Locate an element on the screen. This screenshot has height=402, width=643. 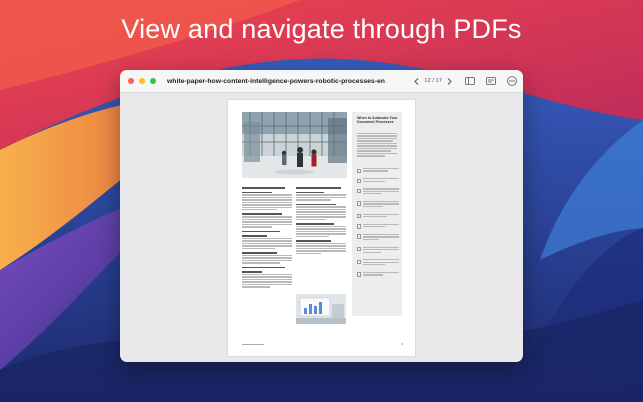
laptop-chart-photo is located at coordinates (321, 309).